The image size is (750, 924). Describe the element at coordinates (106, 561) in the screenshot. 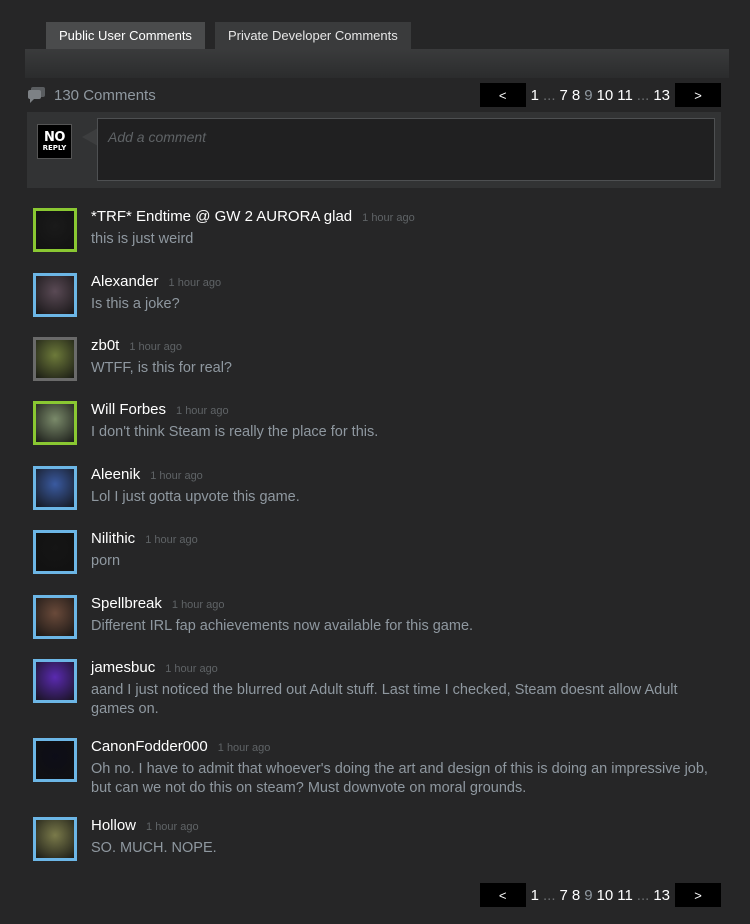

I see `comment-text: porn` at that location.